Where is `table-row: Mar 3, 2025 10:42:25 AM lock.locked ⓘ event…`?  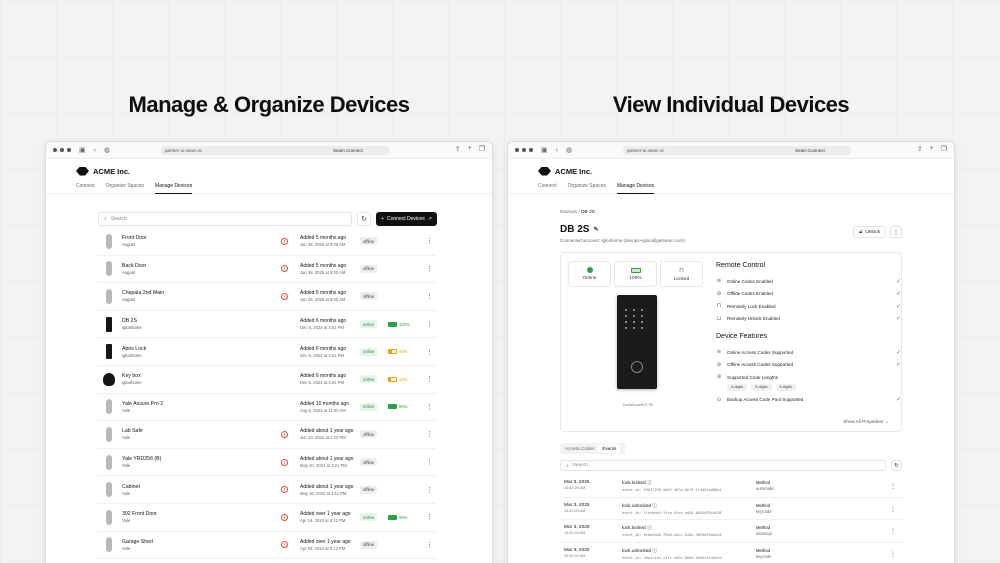
table-row: Mar 3, 2025 10:42:25 AM lock.locked ⓘ event… is located at coordinates (731, 486).